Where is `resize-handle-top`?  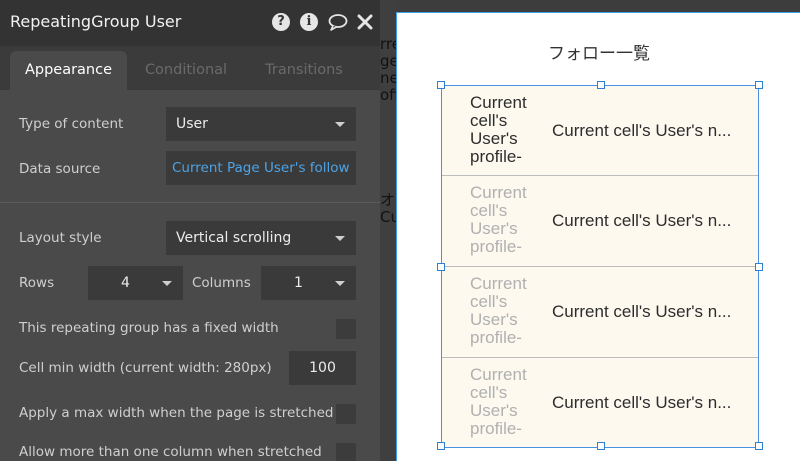
resize-handle-top is located at coordinates (601, 85).